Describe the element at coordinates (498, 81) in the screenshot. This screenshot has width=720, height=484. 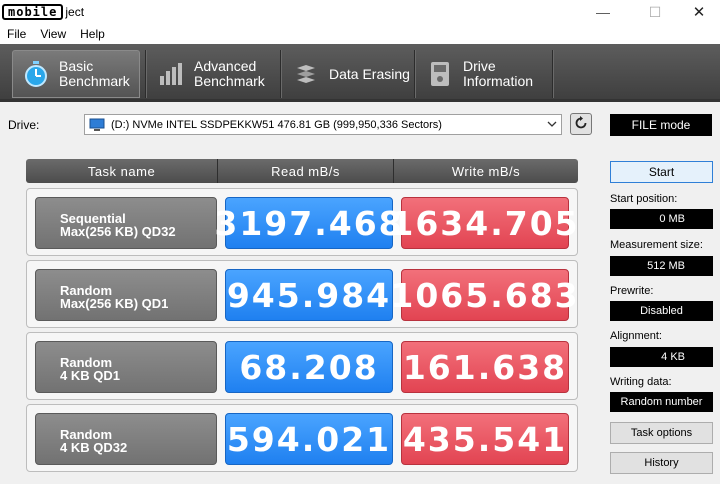
I see `tab-label-line2: Information` at that location.